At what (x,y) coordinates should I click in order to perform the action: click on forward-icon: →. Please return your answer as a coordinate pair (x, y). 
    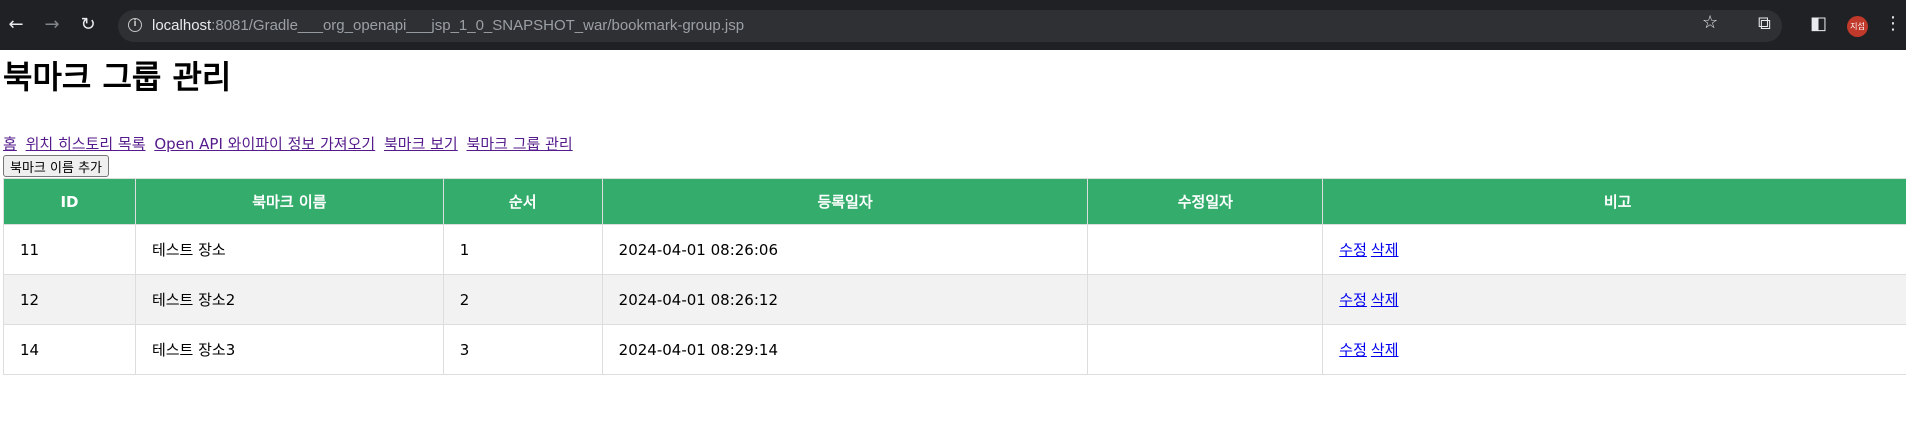
    Looking at the image, I should click on (52, 25).